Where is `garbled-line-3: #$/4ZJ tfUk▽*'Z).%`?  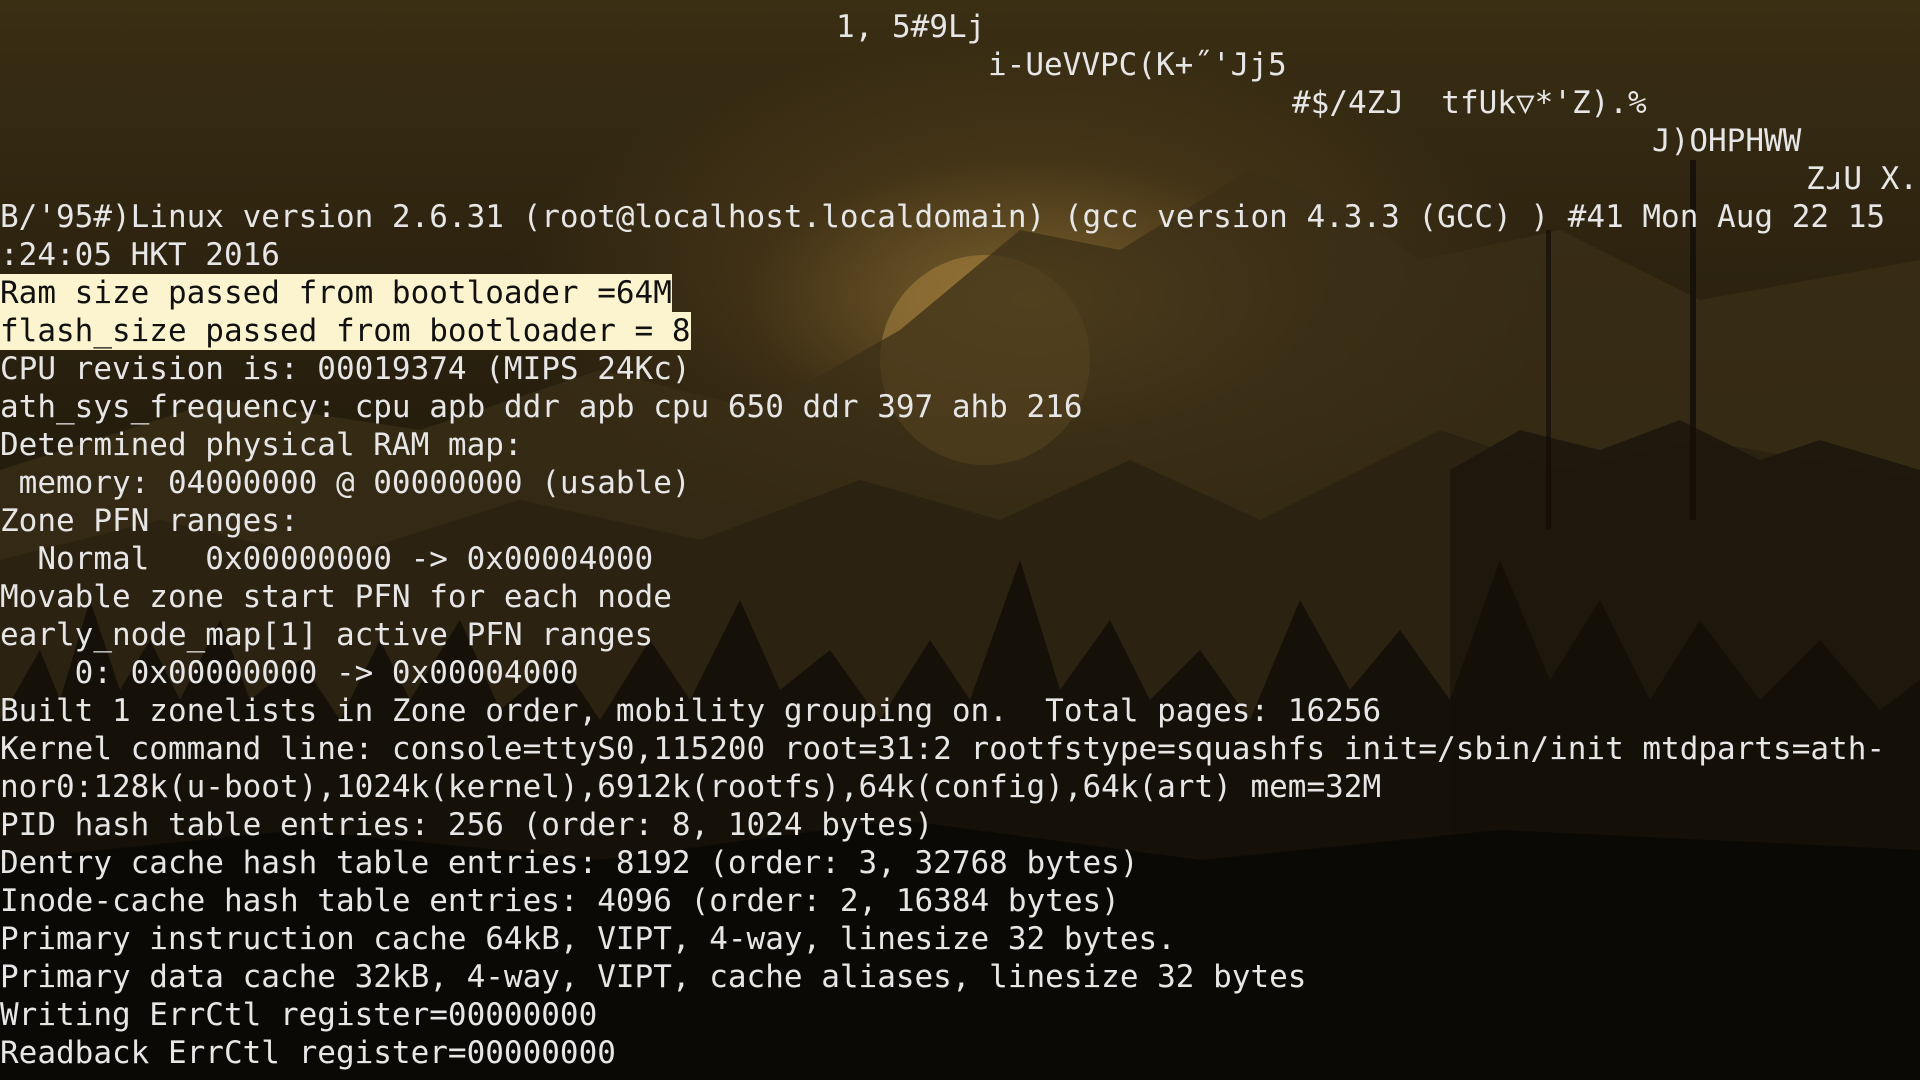
garbled-line-3: #$/4ZJ tfUk▽*'Z).% is located at coordinates (1469, 103).